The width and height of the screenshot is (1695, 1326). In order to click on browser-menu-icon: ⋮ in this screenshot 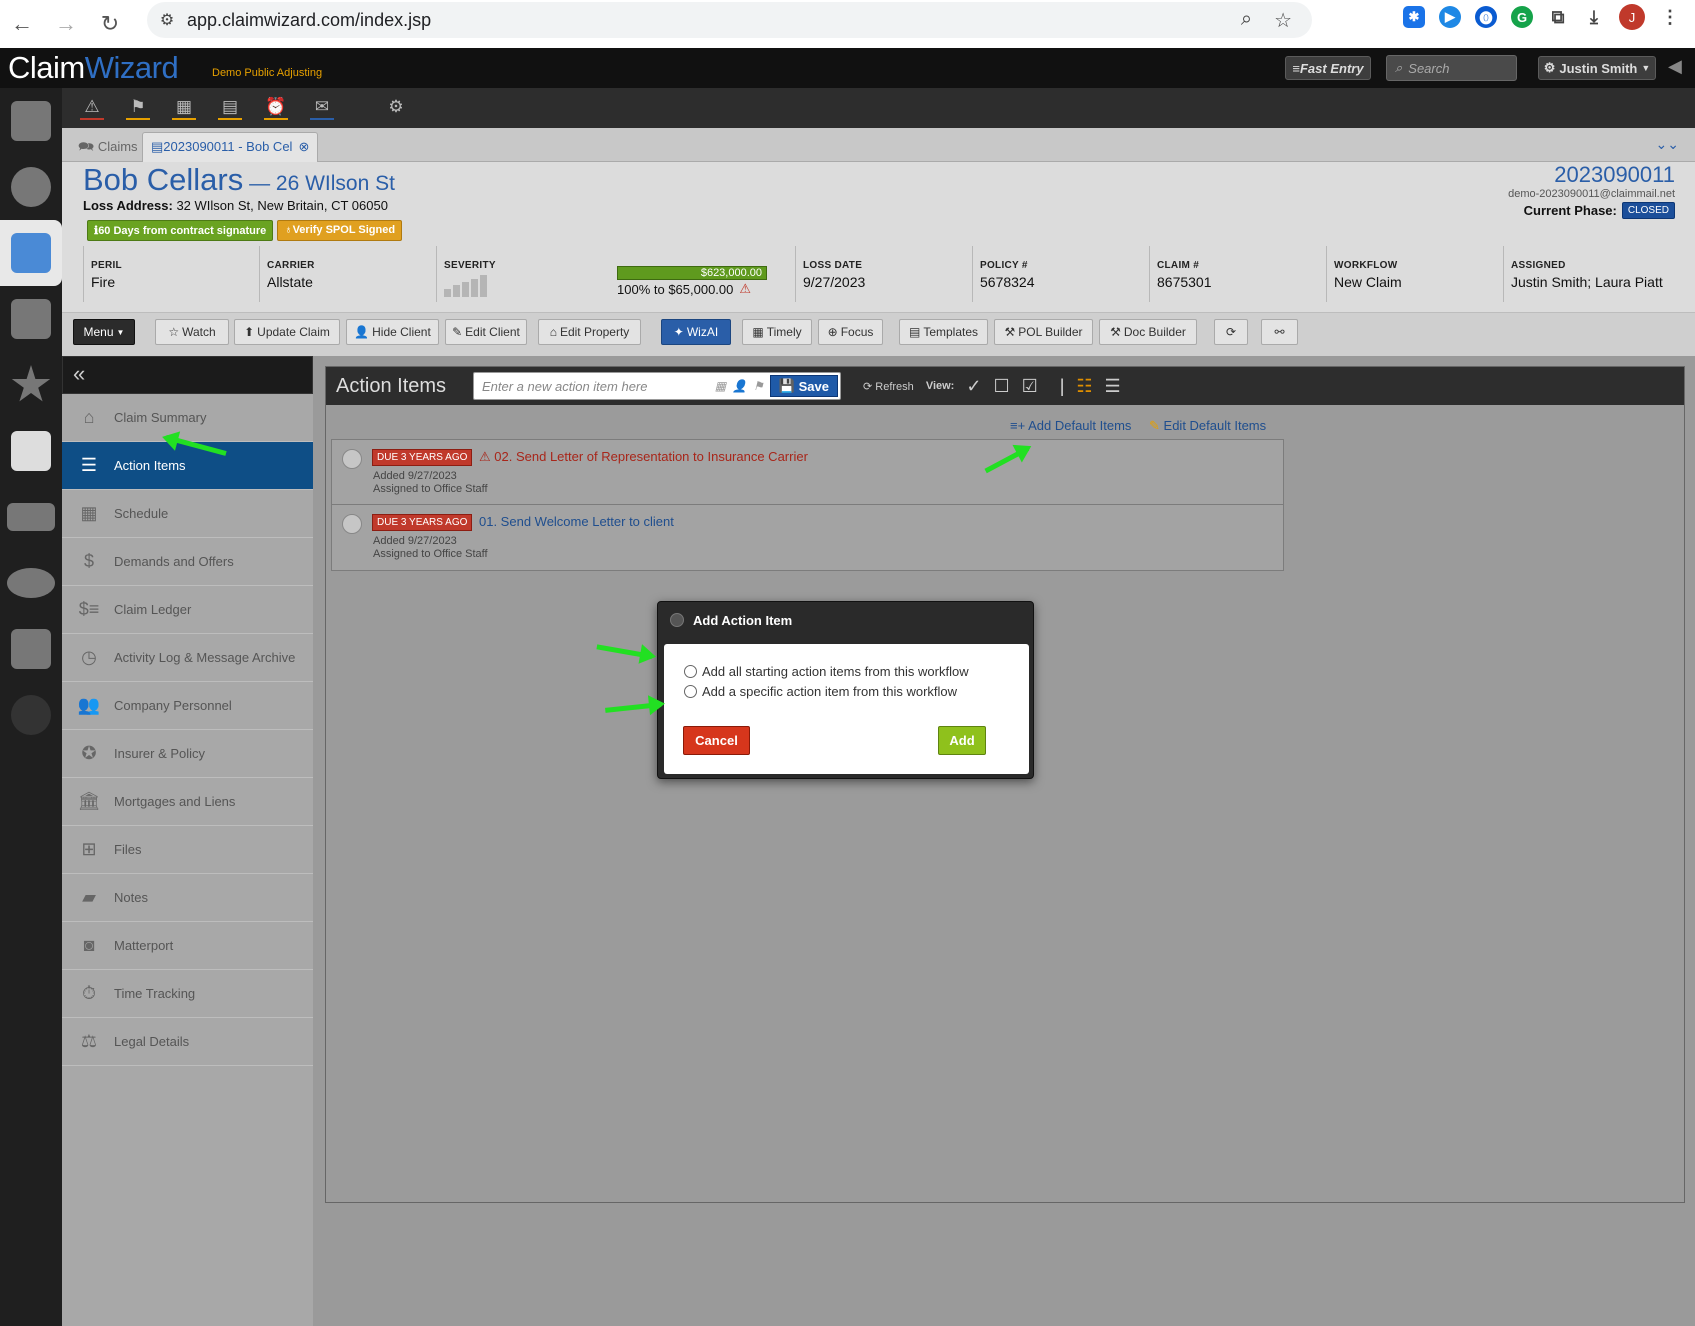, I will do `click(1670, 17)`.